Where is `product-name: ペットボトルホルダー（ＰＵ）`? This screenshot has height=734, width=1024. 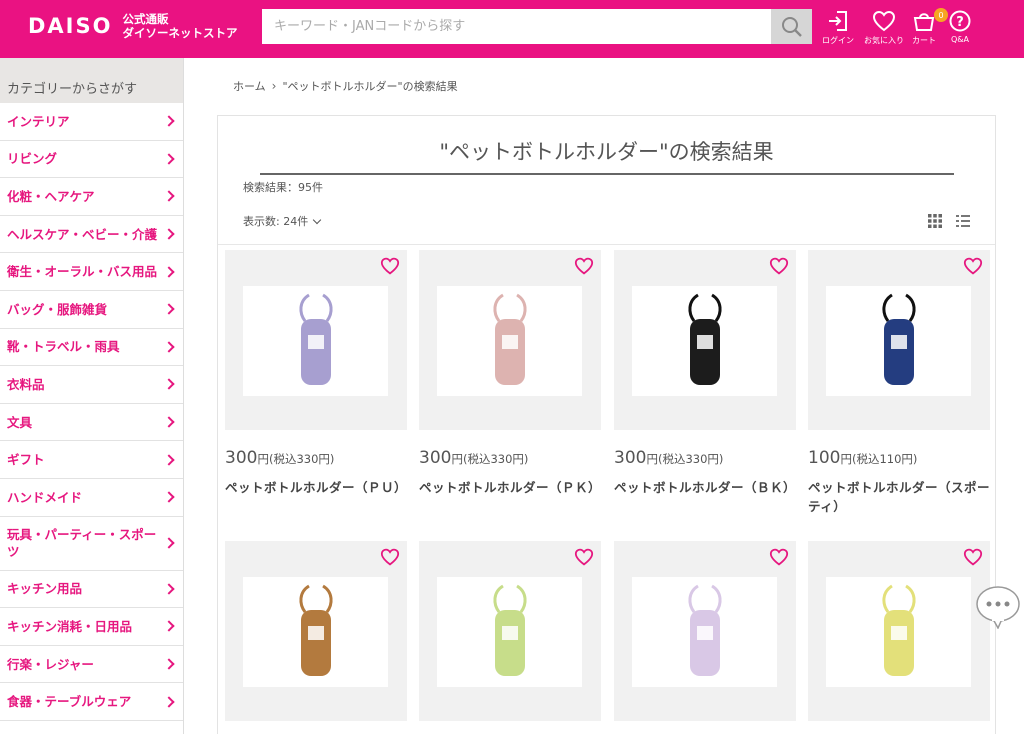 product-name: ペットボトルホルダー（ＰＵ） is located at coordinates (316, 487).